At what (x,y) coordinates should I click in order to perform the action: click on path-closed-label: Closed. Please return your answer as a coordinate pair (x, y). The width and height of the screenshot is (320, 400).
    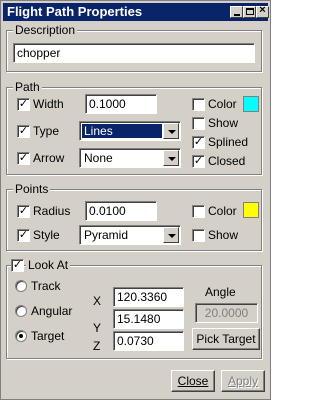
    Looking at the image, I should click on (227, 161).